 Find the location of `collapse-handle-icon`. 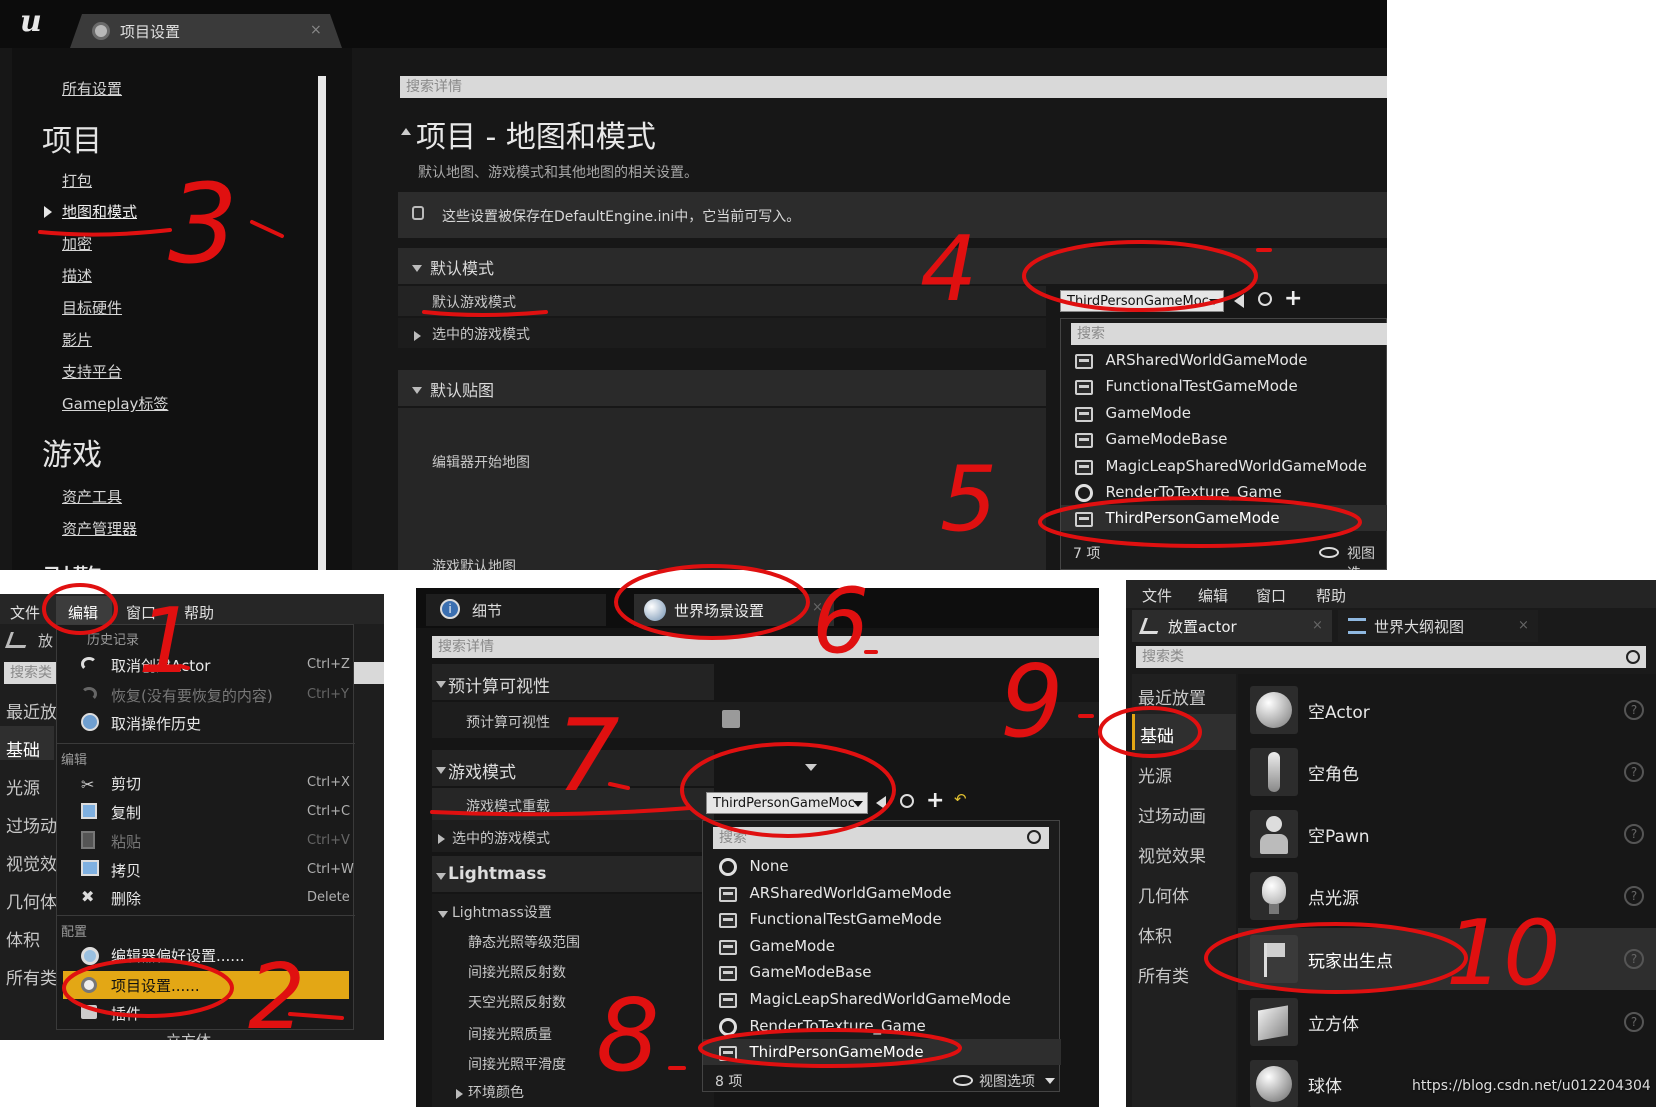

collapse-handle-icon is located at coordinates (811, 767).